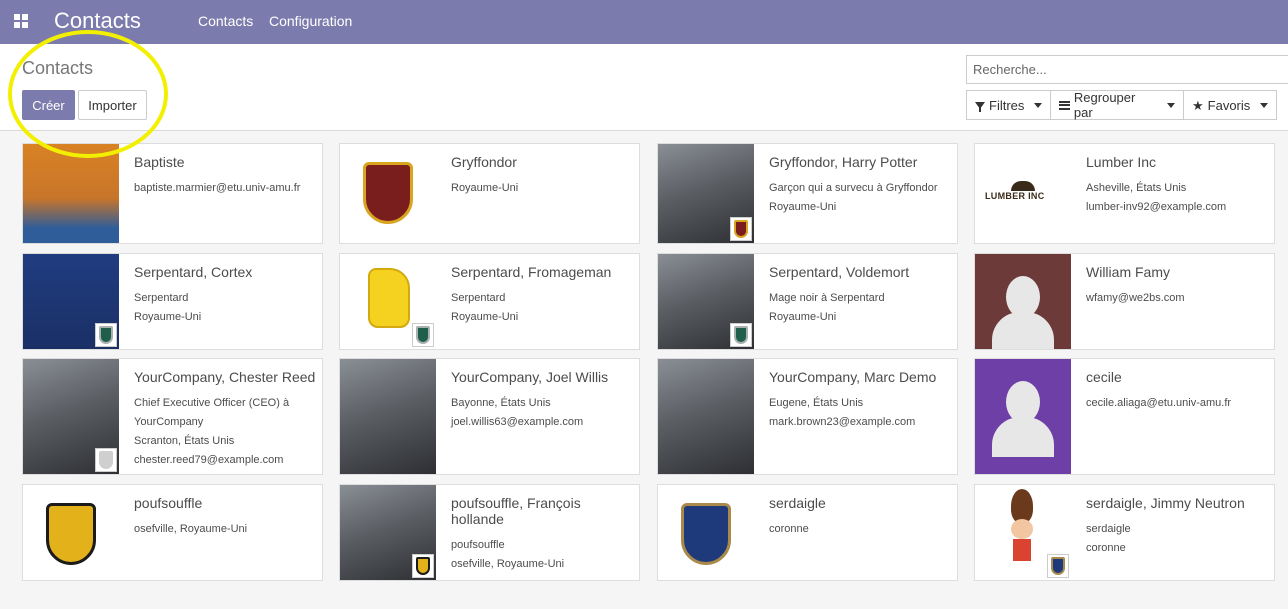  What do you see at coordinates (644, 22) in the screenshot?
I see `top-navbar: Contacts Contacts Configuration` at bounding box center [644, 22].